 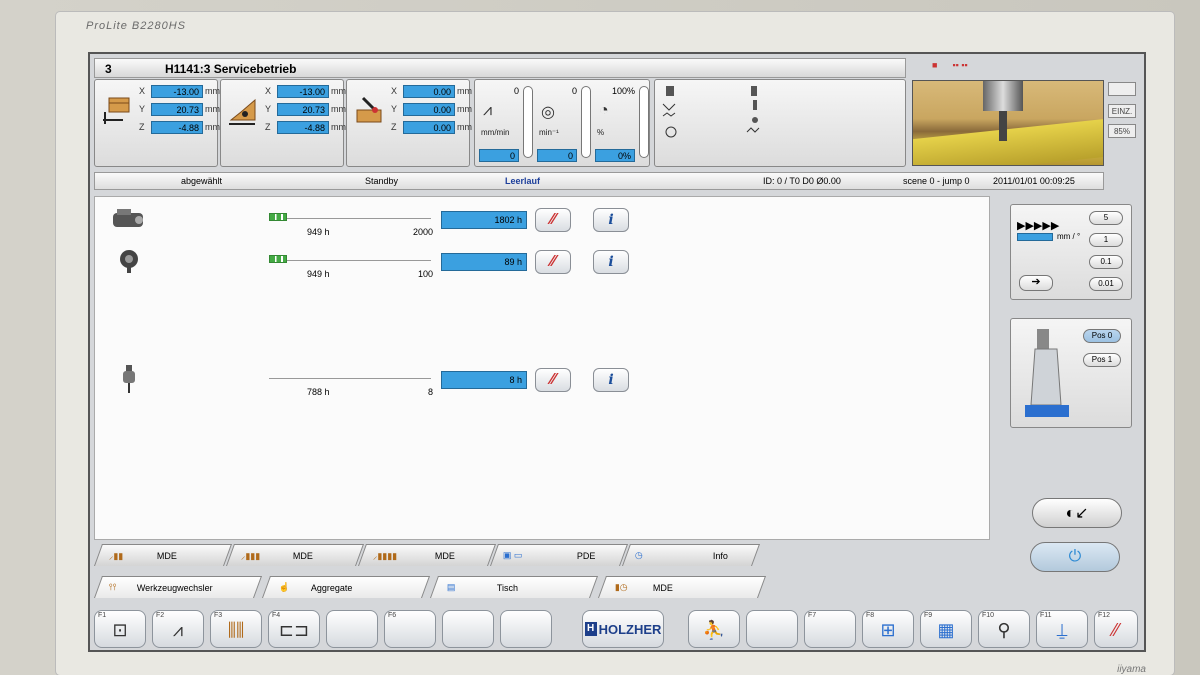 I want to click on panel-icon: ▦, so click(x=946, y=630).